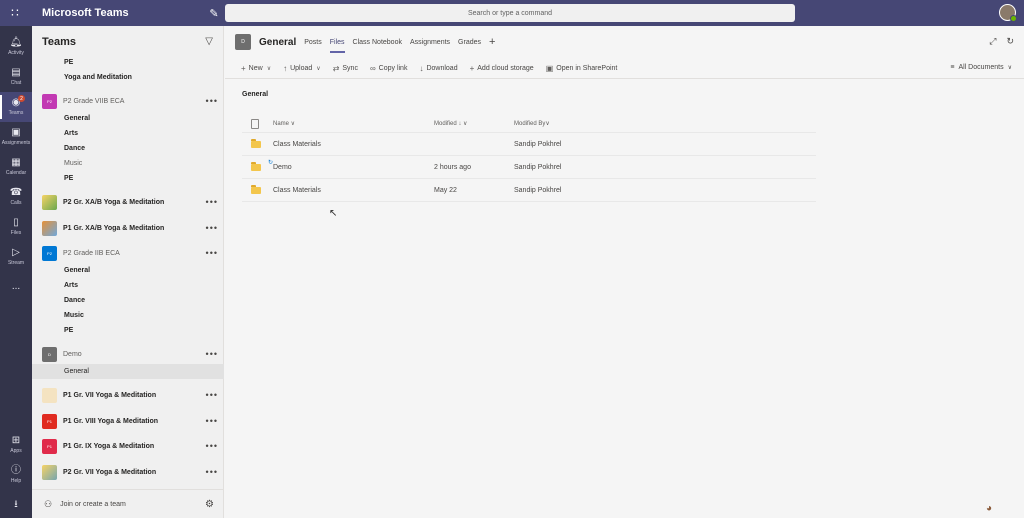 The image size is (1024, 518). Describe the element at coordinates (72, 354) in the screenshot. I see `team-name: Demo` at that location.